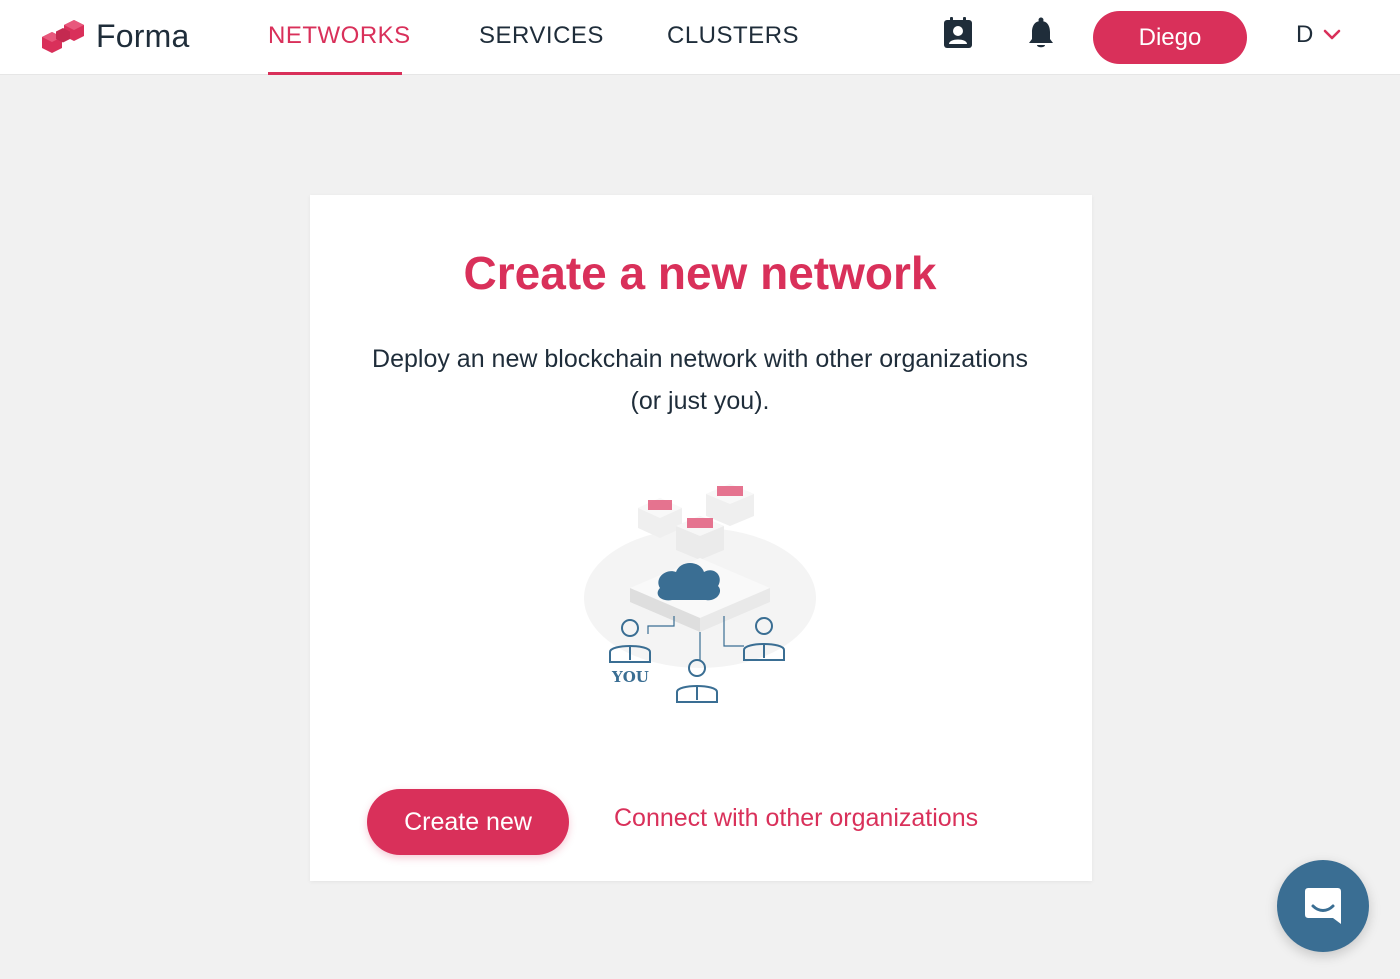  I want to click on forma-cubes-icon, so click(63, 36).